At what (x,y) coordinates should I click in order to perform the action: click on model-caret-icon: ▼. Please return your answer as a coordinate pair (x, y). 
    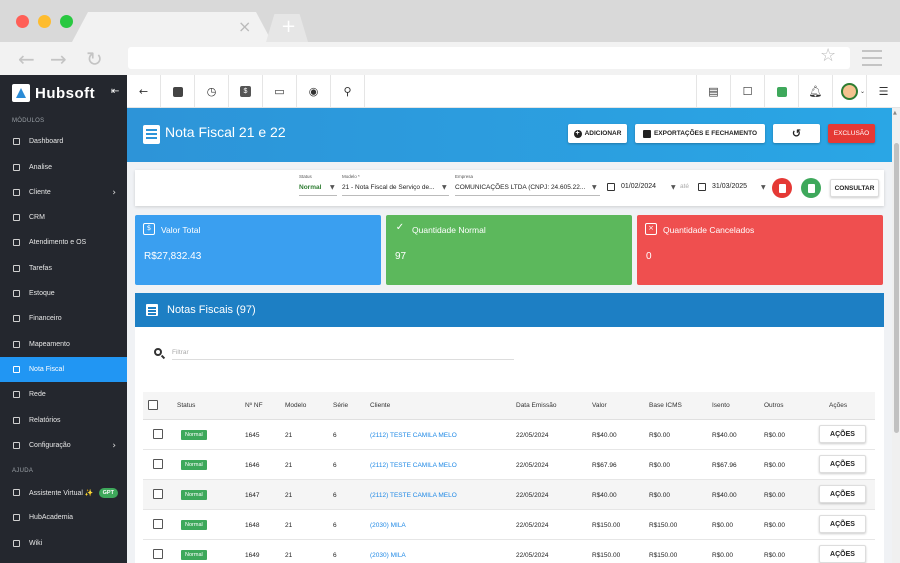
    Looking at the image, I should click on (444, 187).